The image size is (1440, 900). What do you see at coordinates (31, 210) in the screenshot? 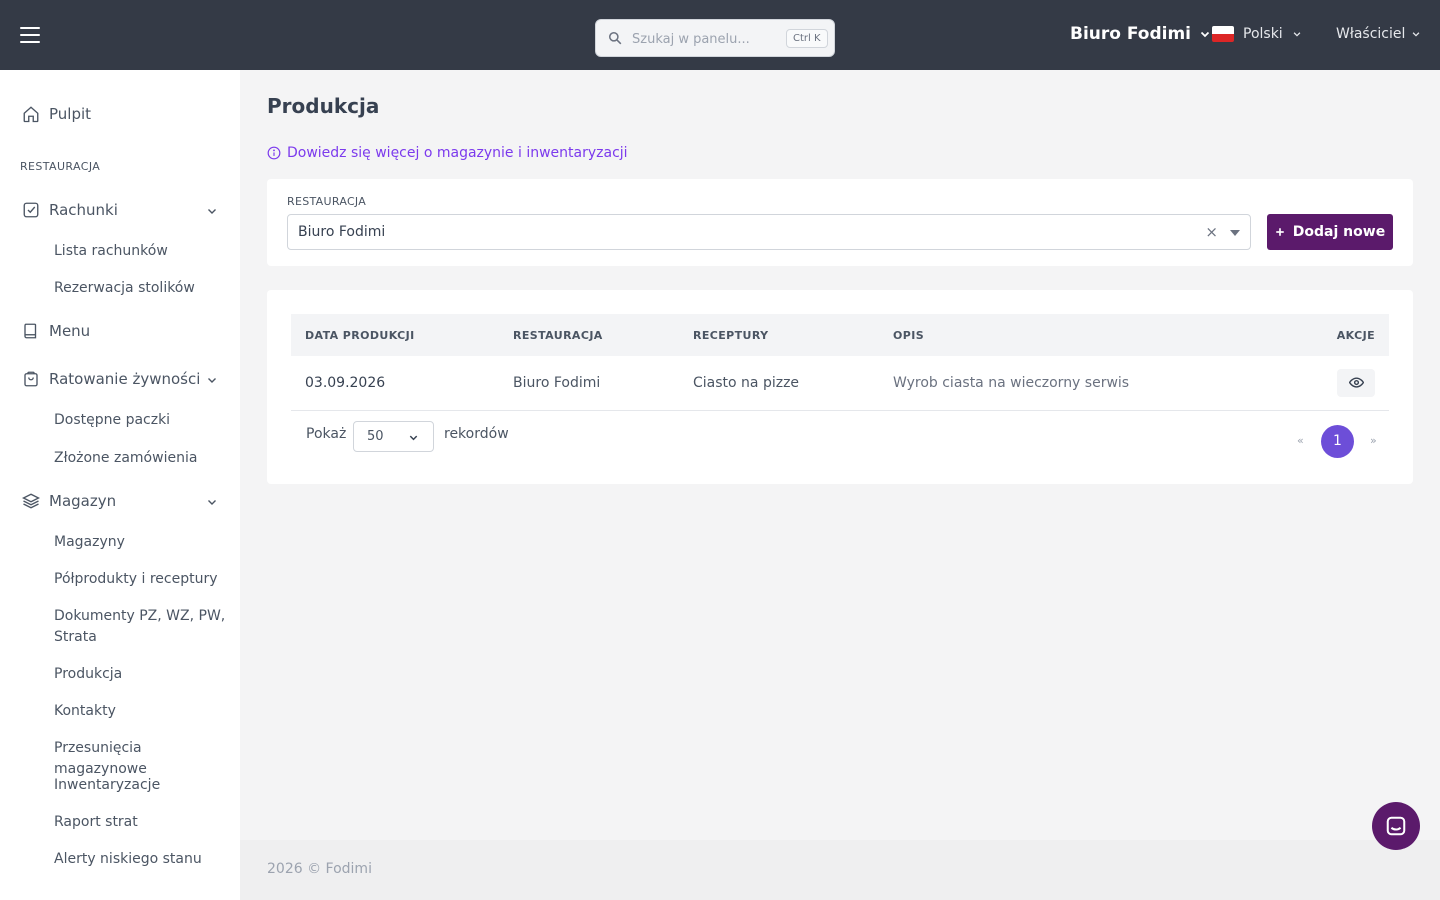
I see `checkbox-icon` at bounding box center [31, 210].